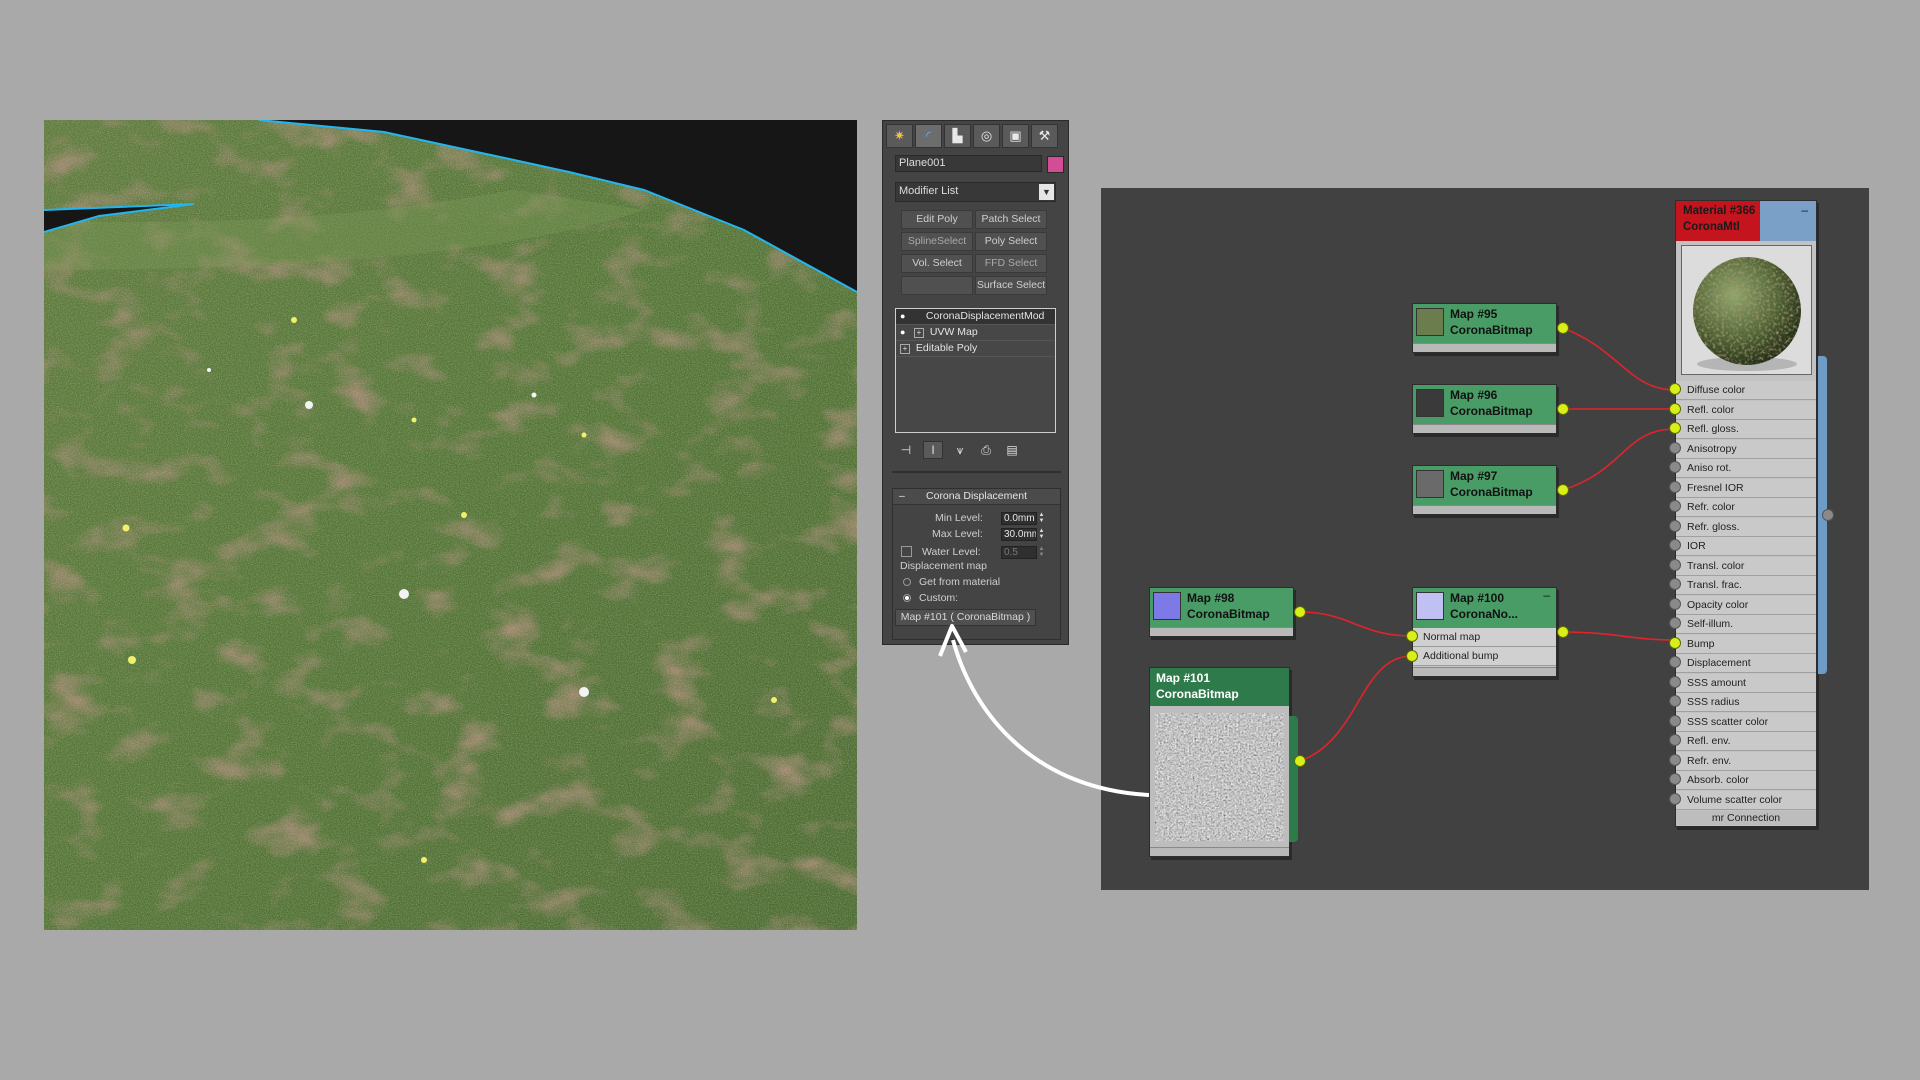 The height and width of the screenshot is (1080, 1920). I want to click on material-slot: IOR, so click(1746, 546).